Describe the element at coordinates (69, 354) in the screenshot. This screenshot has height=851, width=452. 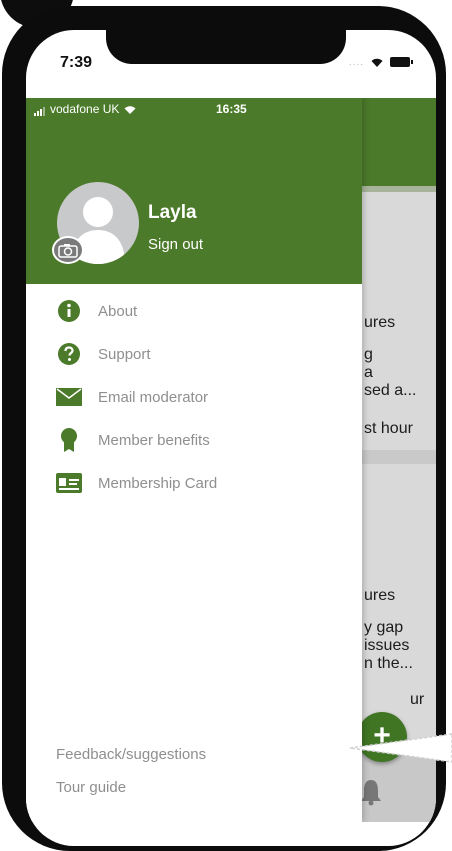
I see `question-icon` at that location.